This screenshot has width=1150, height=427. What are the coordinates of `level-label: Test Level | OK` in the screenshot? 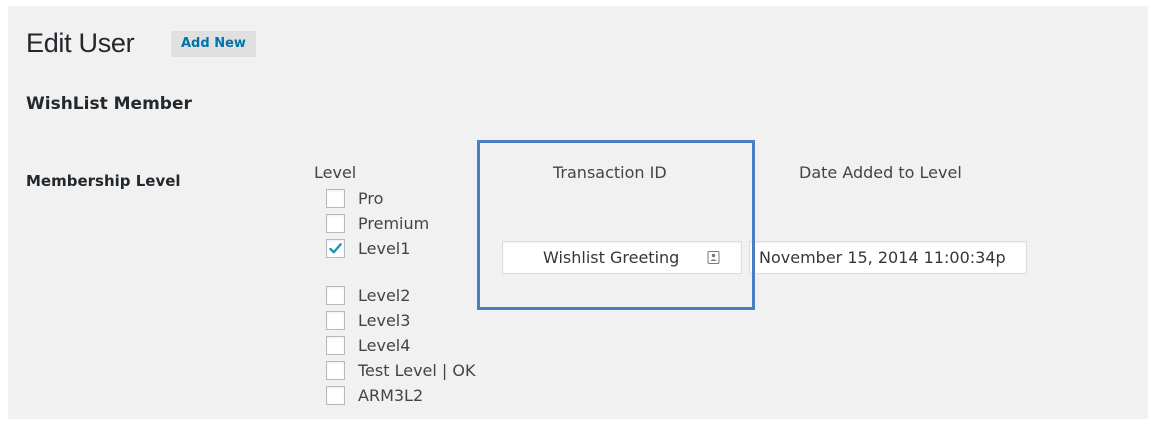 It's located at (417, 370).